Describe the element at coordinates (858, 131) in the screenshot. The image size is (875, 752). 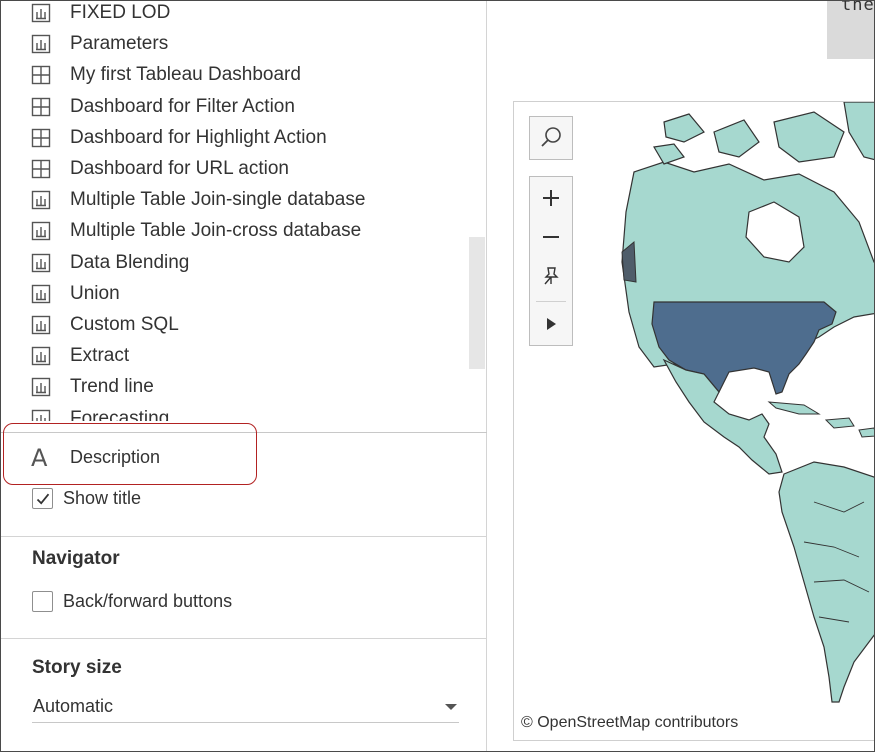
I see `map-land-greenland` at that location.